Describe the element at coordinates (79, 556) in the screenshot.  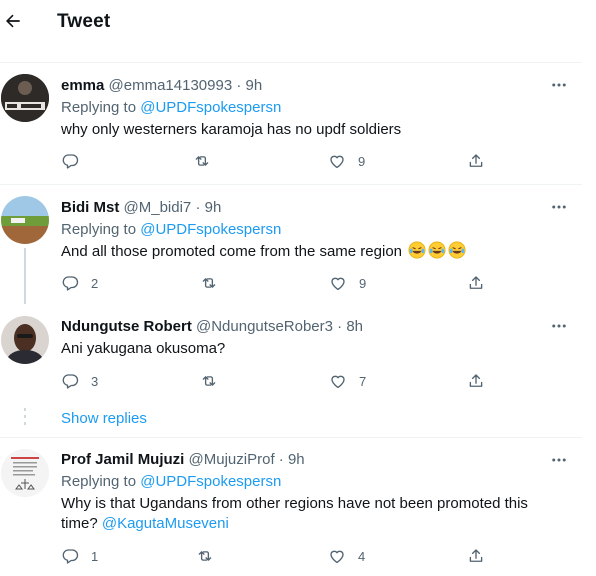
I see `reply-button: 1` at that location.